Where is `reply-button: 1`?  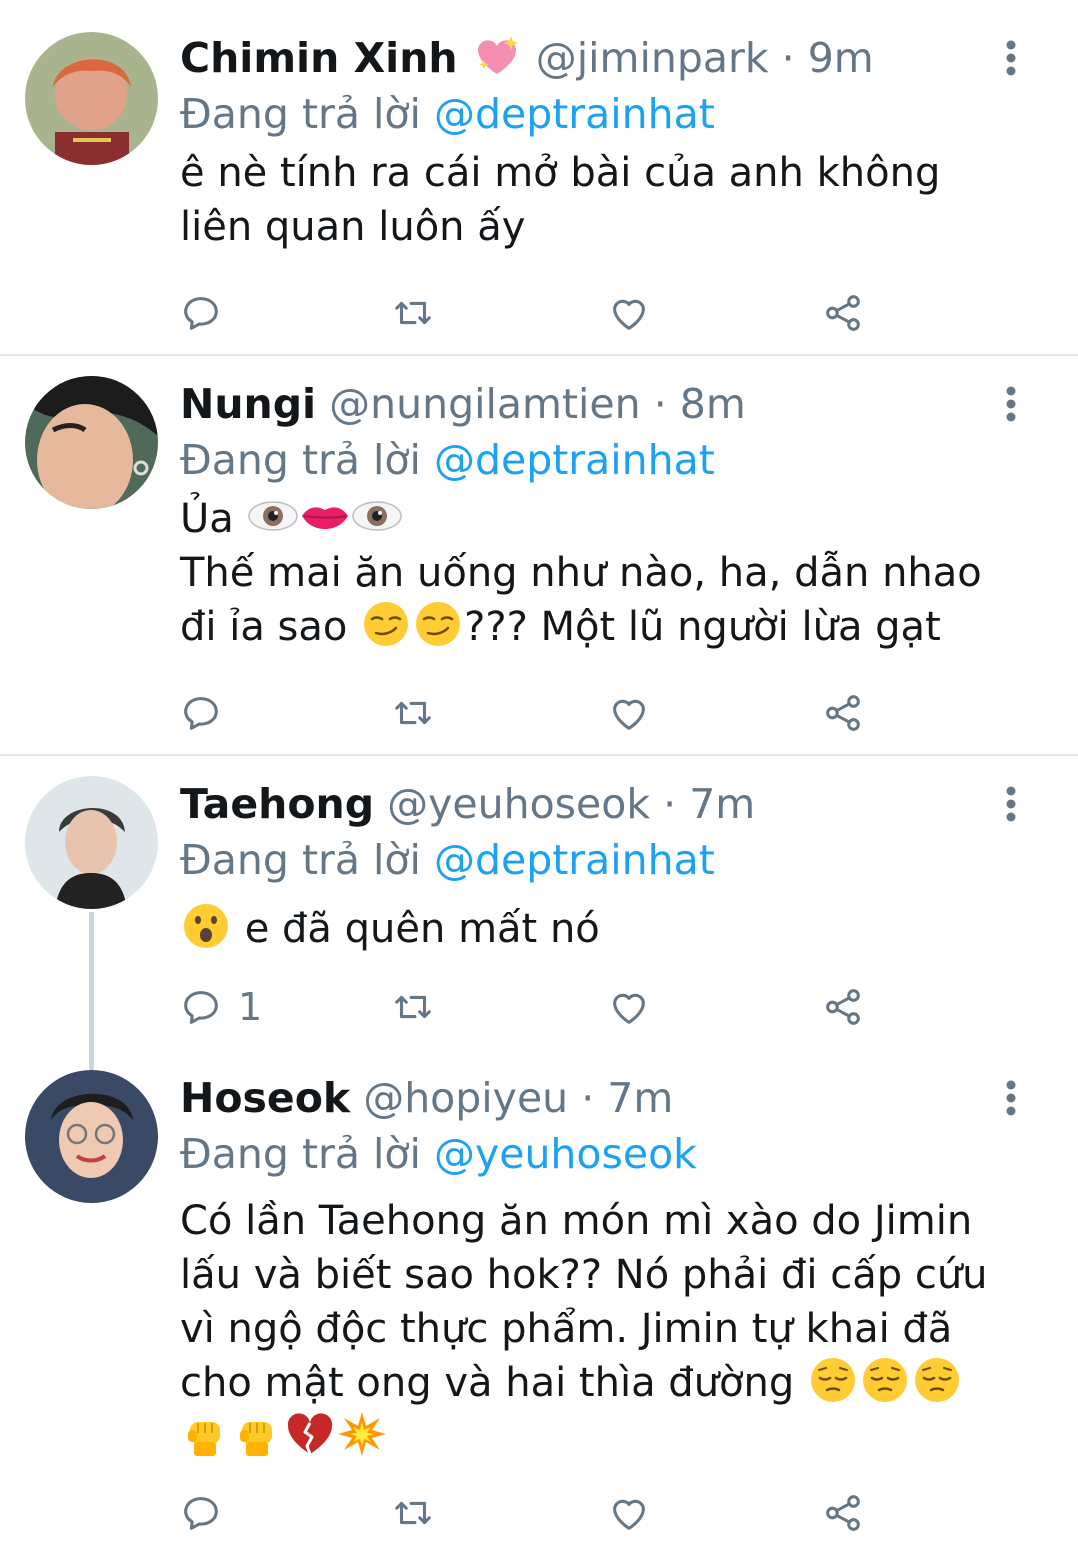 reply-button: 1 is located at coordinates (220, 1007).